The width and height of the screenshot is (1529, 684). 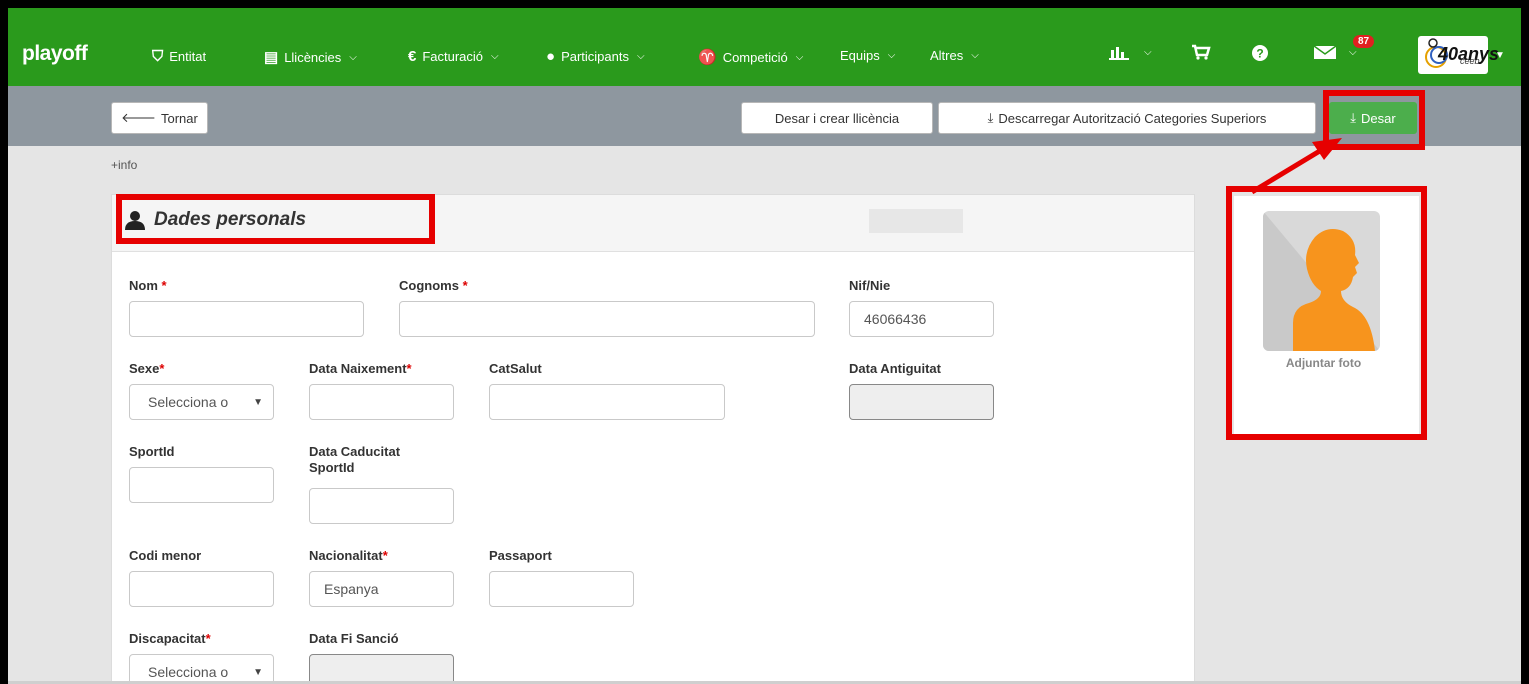 What do you see at coordinates (916, 221) in the screenshot?
I see `placeholder-box` at bounding box center [916, 221].